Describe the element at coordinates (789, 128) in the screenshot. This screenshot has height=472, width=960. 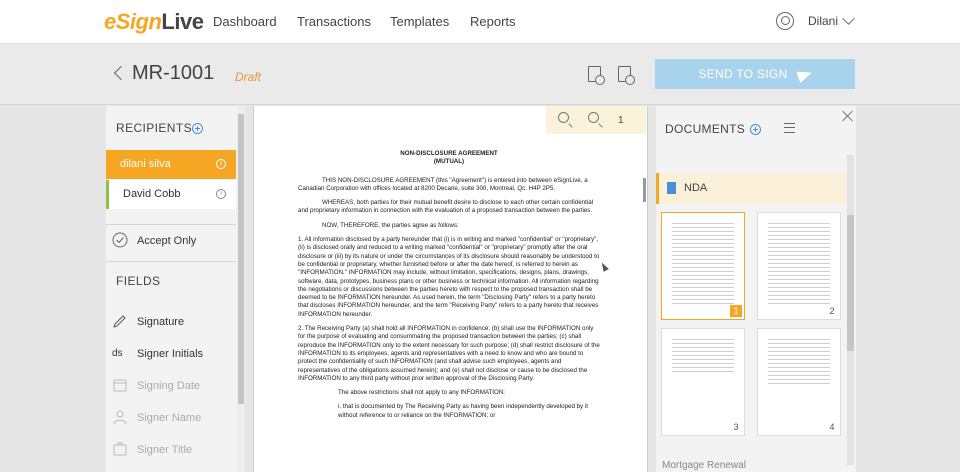
I see `list-icon` at that location.